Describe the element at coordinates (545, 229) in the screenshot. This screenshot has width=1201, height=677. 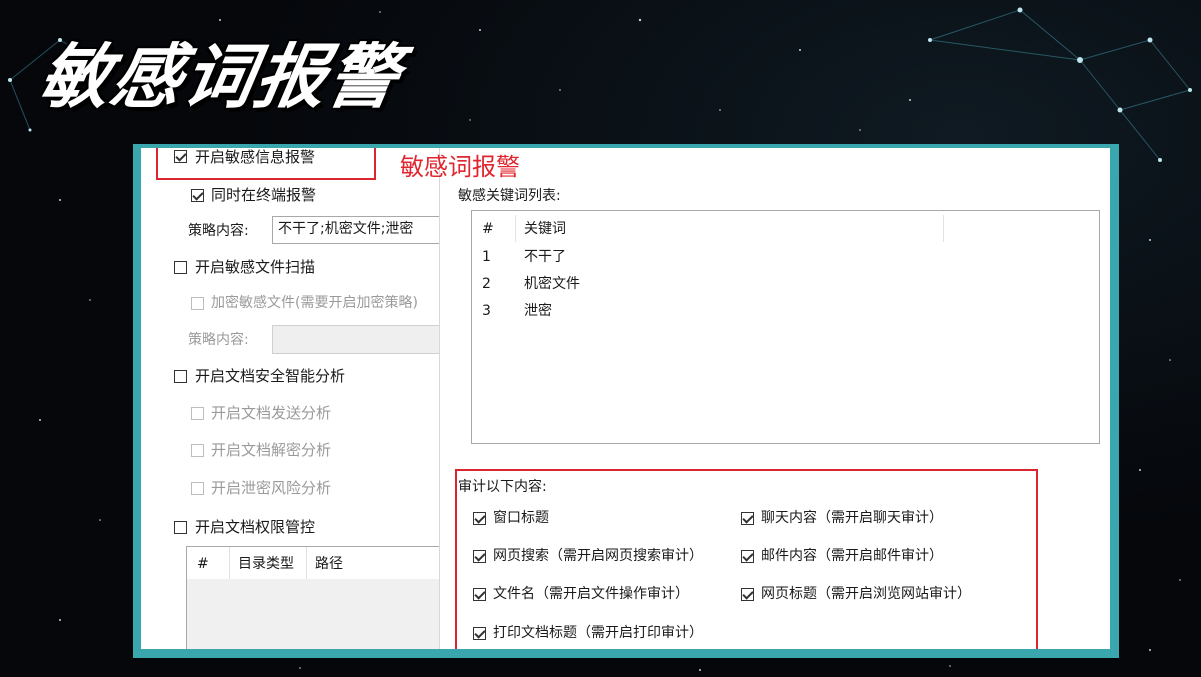
I see `kw-col-keyword: 关键词` at that location.